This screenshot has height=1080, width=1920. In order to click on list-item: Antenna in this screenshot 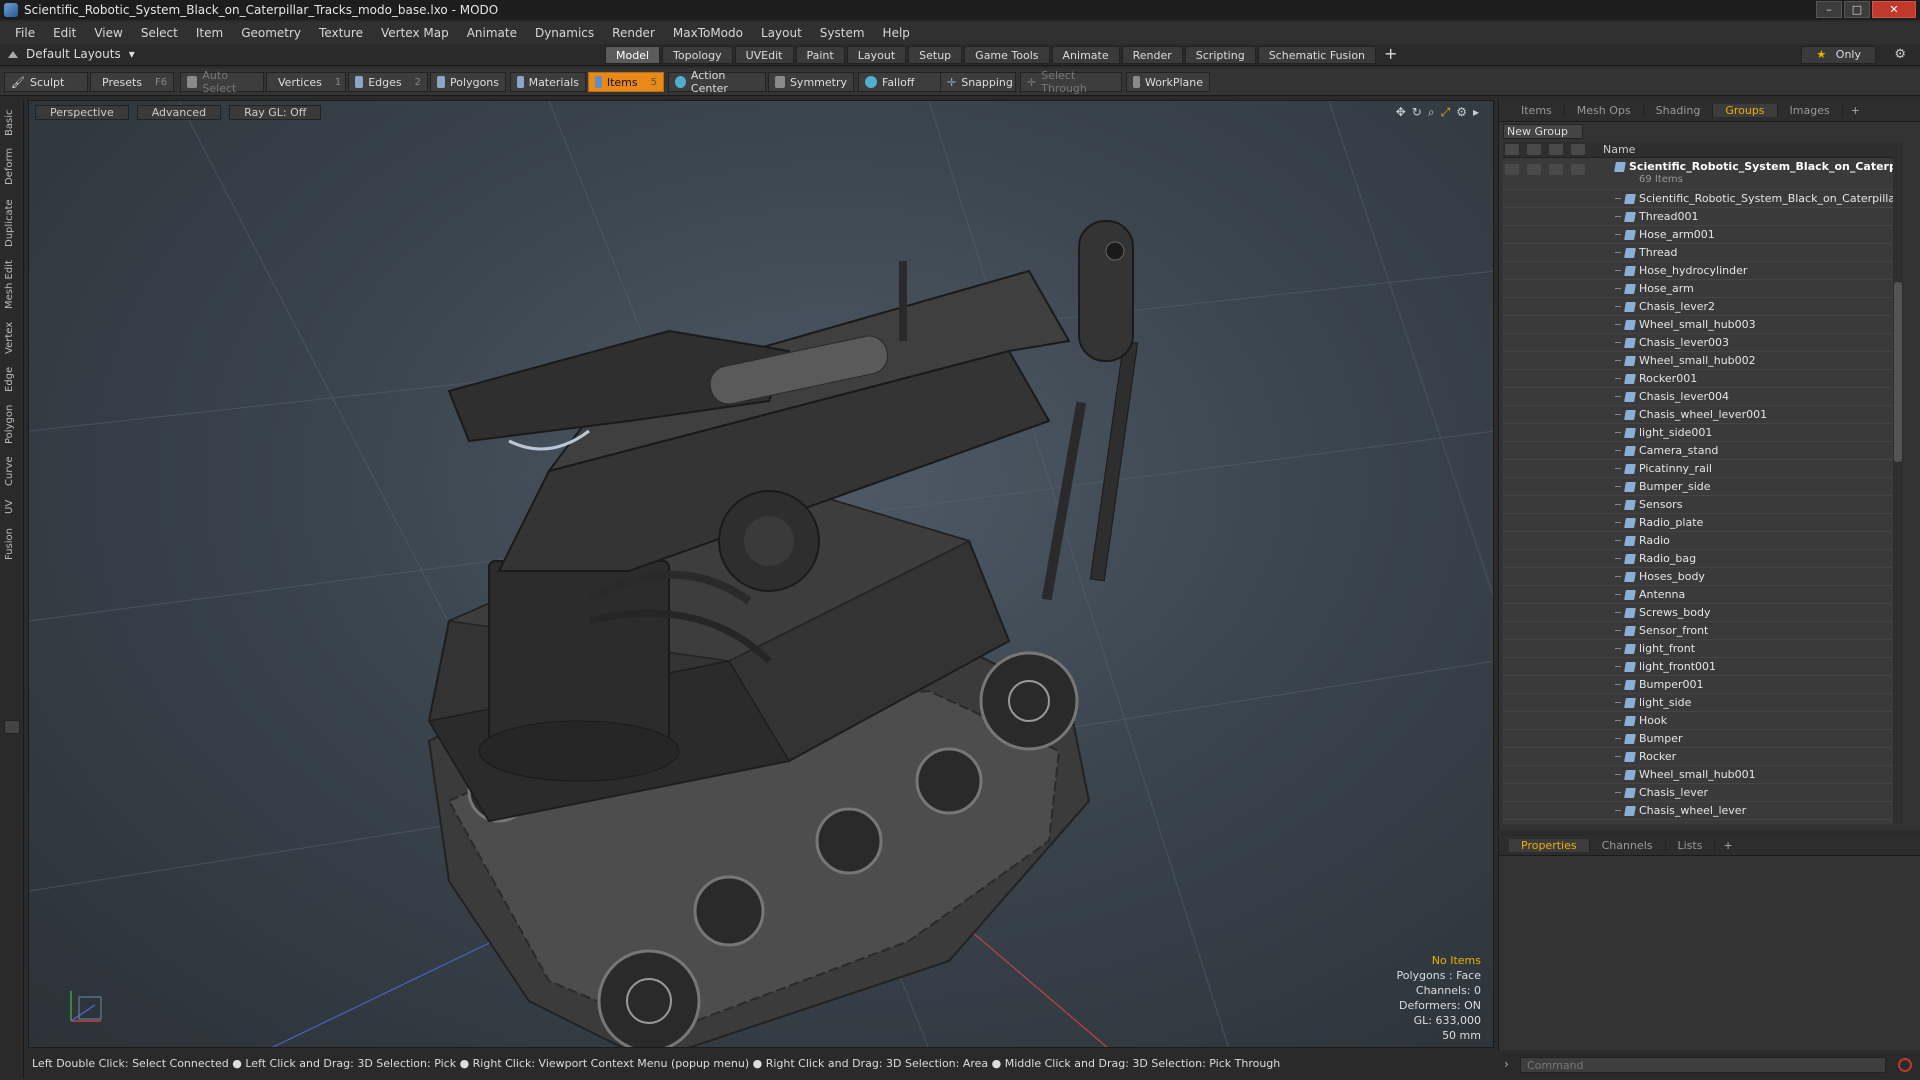, I will do `click(1703, 595)`.